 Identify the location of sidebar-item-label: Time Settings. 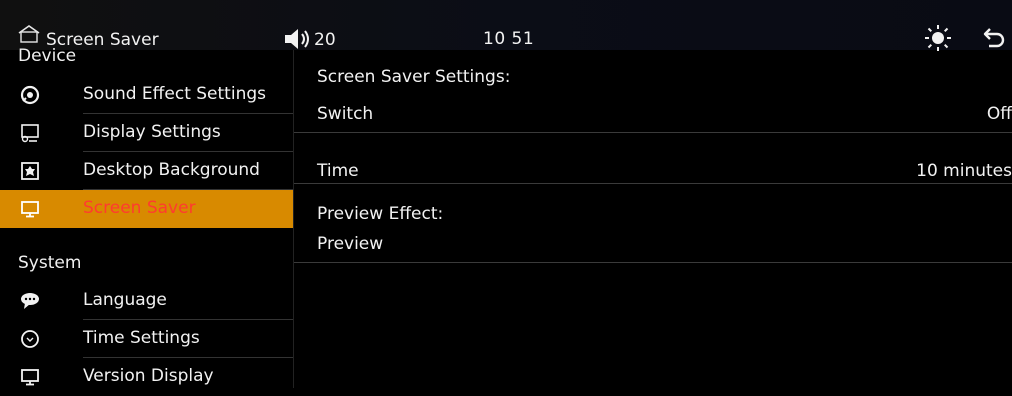
(141, 338).